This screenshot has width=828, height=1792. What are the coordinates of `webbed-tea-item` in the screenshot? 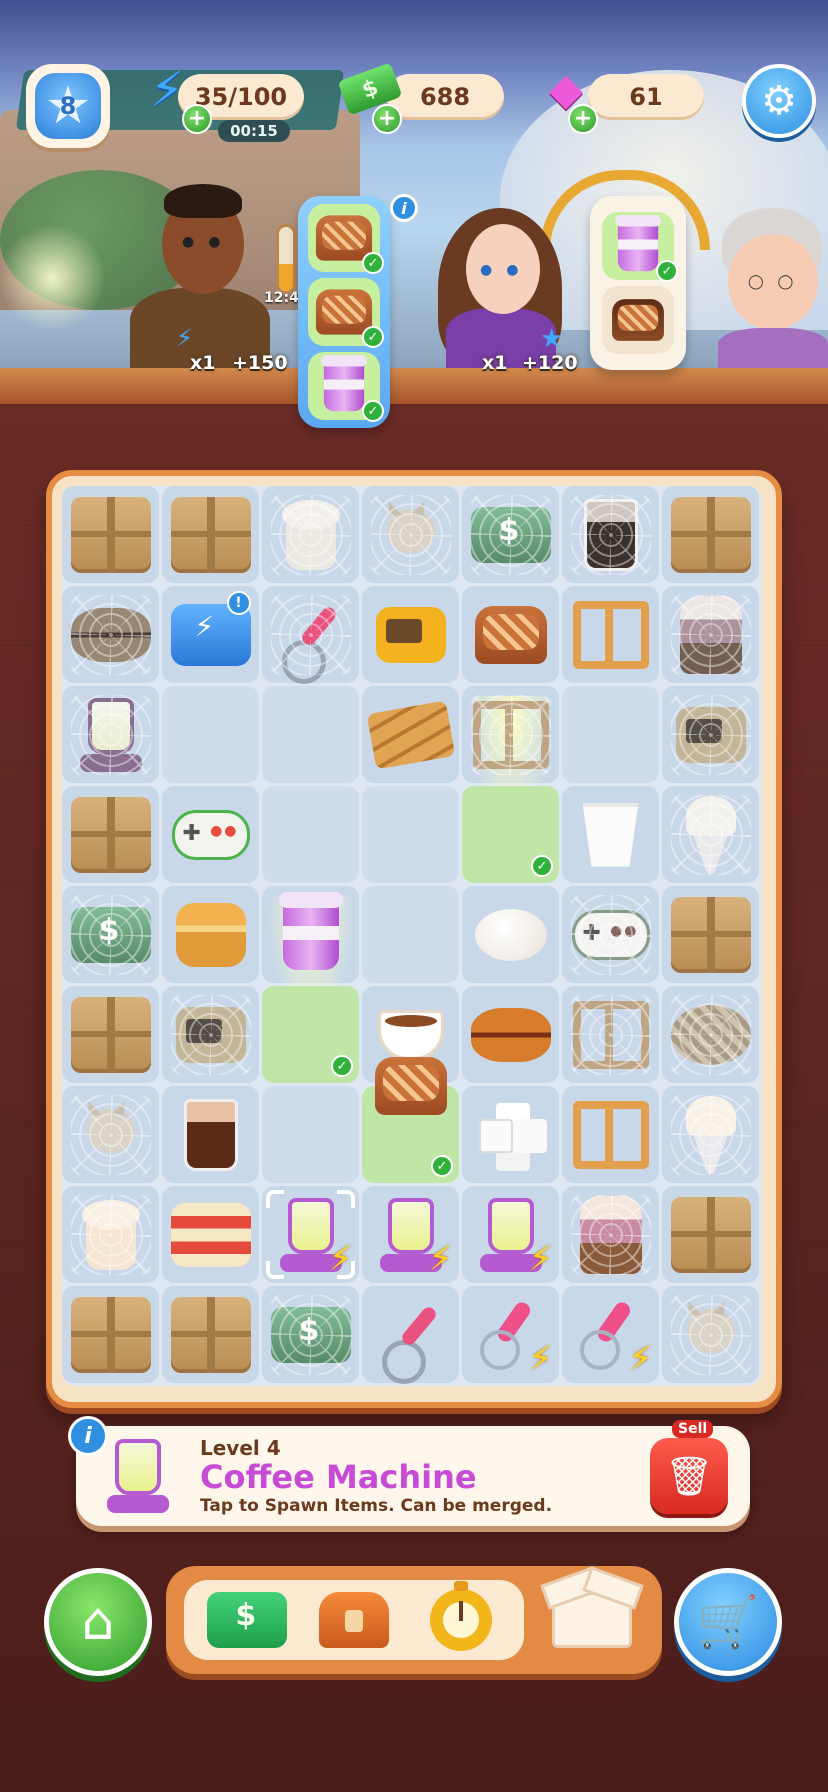 It's located at (610, 1234).